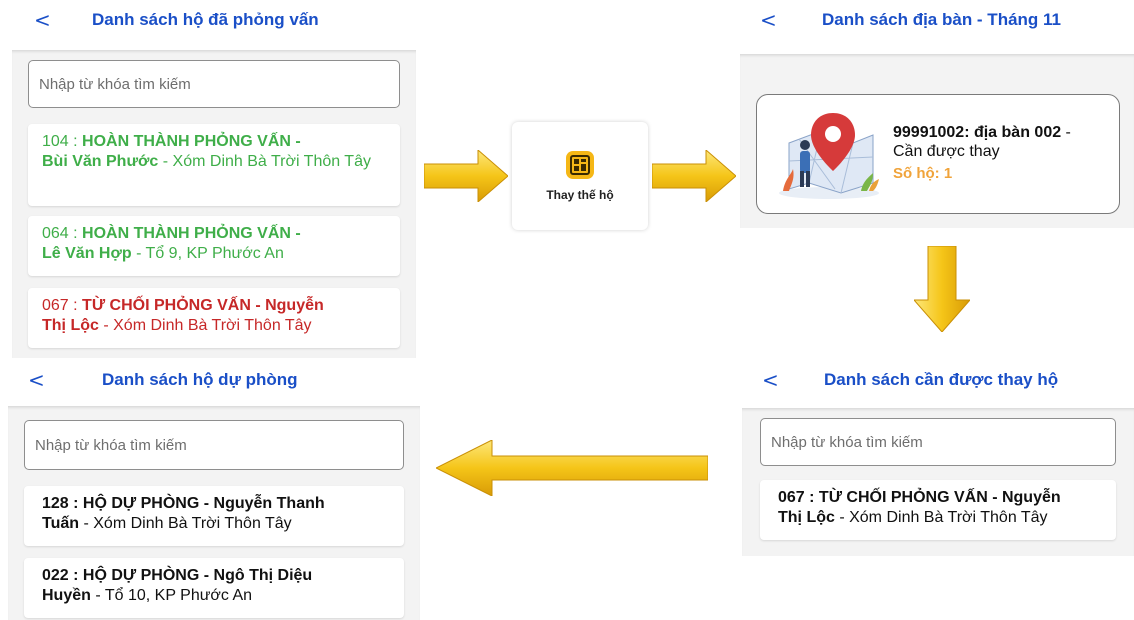  Describe the element at coordinates (183, 503) in the screenshot. I see `household-code-status: 128 : HỘ DỰ PHÒNG - Nguyễn Thanh` at that location.